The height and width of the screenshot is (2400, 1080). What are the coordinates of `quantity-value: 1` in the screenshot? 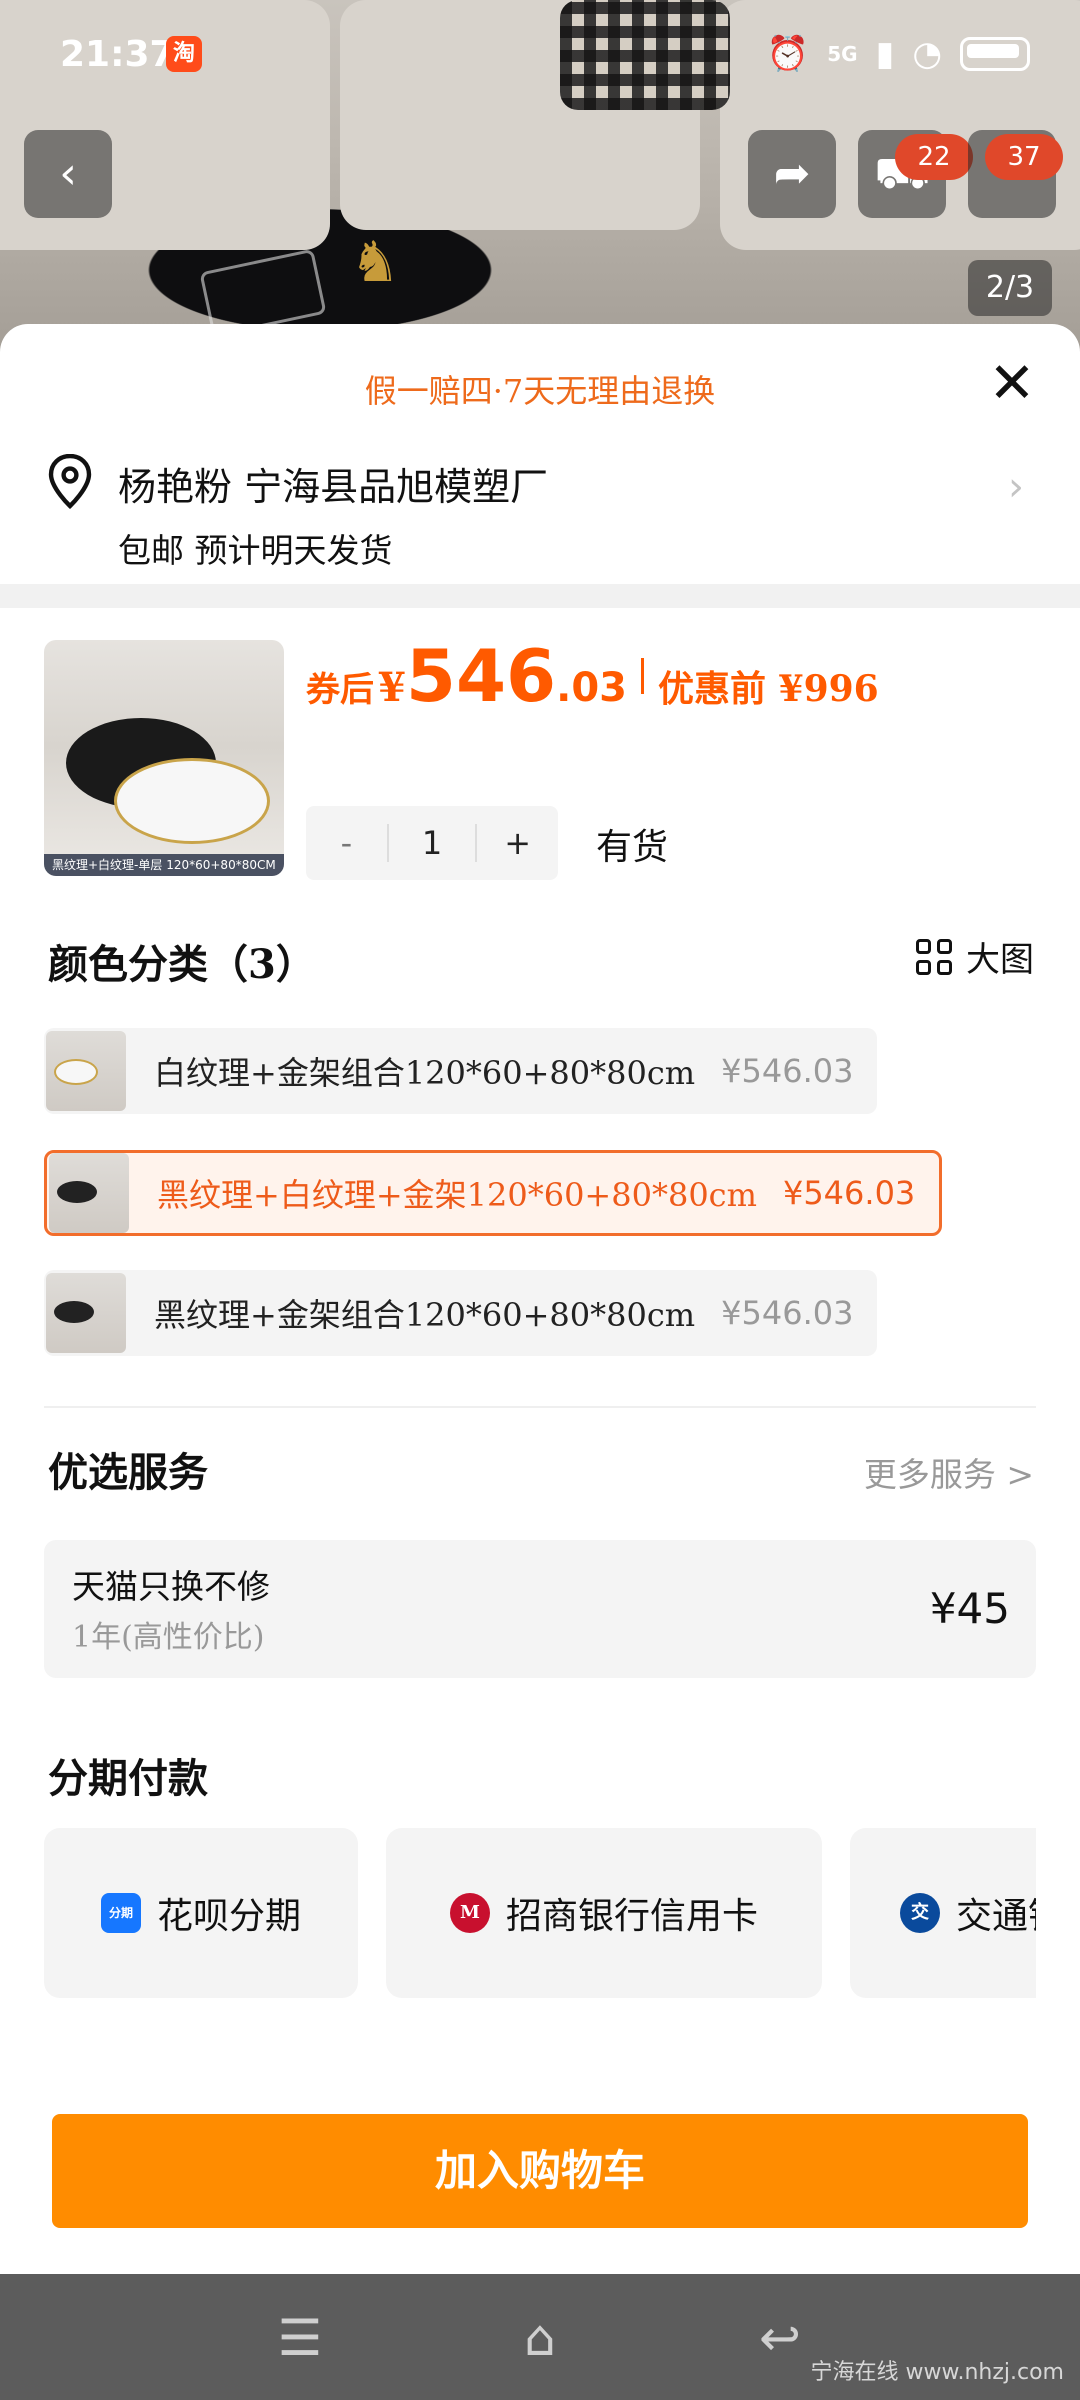 It's located at (432, 843).